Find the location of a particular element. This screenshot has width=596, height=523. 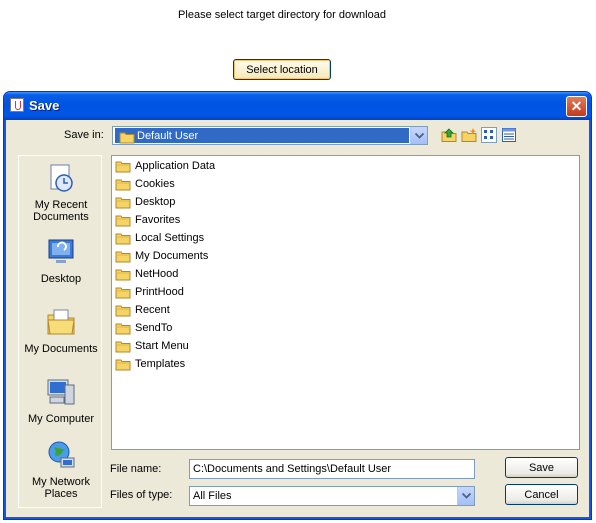

dialog-title-bar: Save ✕ is located at coordinates (297, 106).